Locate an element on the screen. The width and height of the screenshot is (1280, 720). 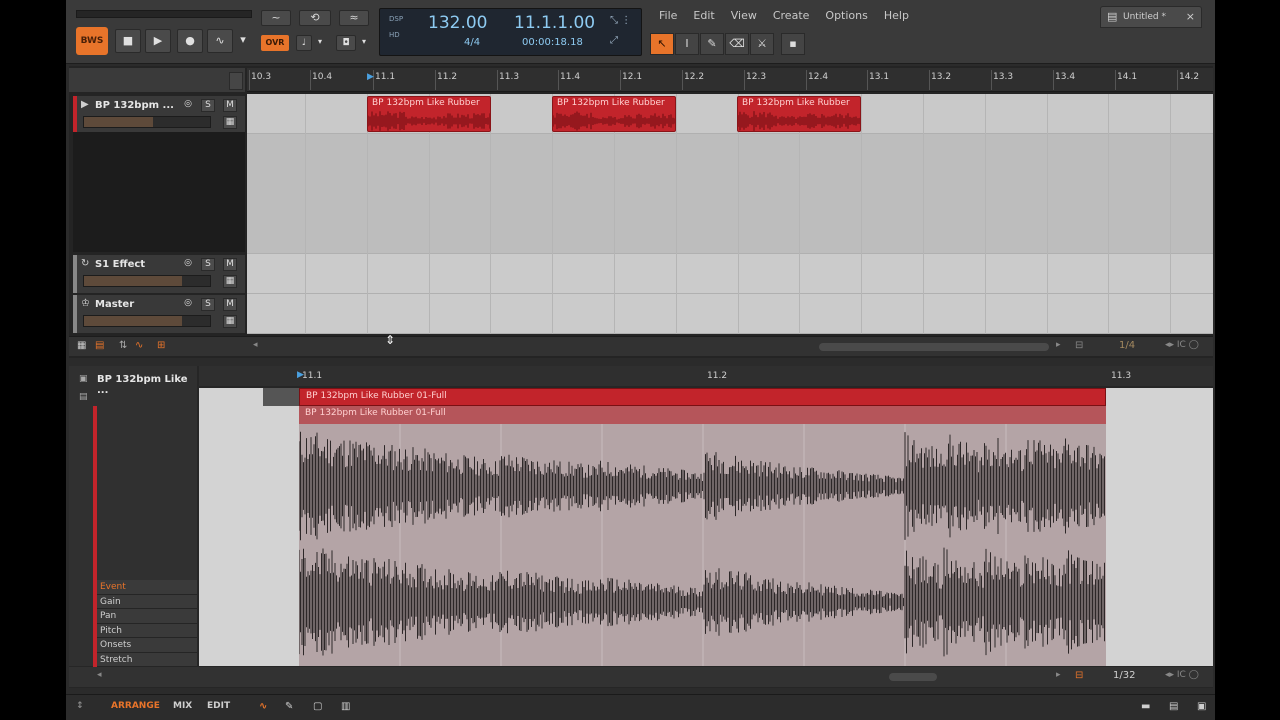
grid-resolution: 1/32 is located at coordinates (1124, 675).